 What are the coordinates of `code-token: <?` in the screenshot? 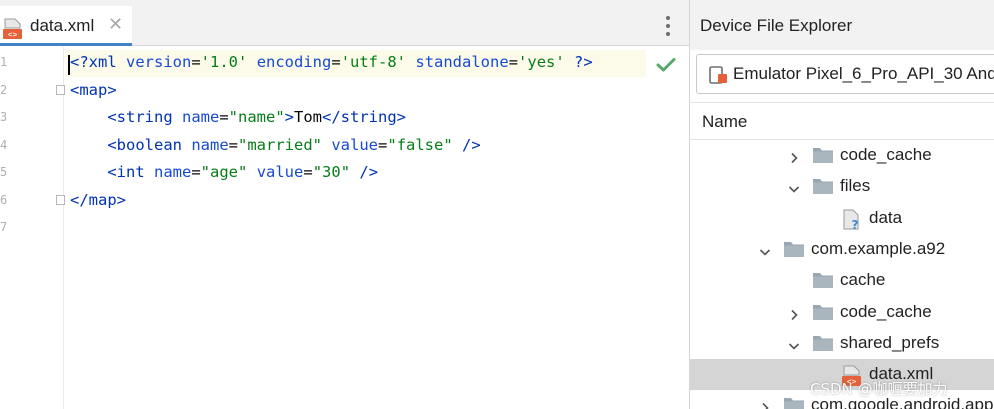 It's located at (79, 62).